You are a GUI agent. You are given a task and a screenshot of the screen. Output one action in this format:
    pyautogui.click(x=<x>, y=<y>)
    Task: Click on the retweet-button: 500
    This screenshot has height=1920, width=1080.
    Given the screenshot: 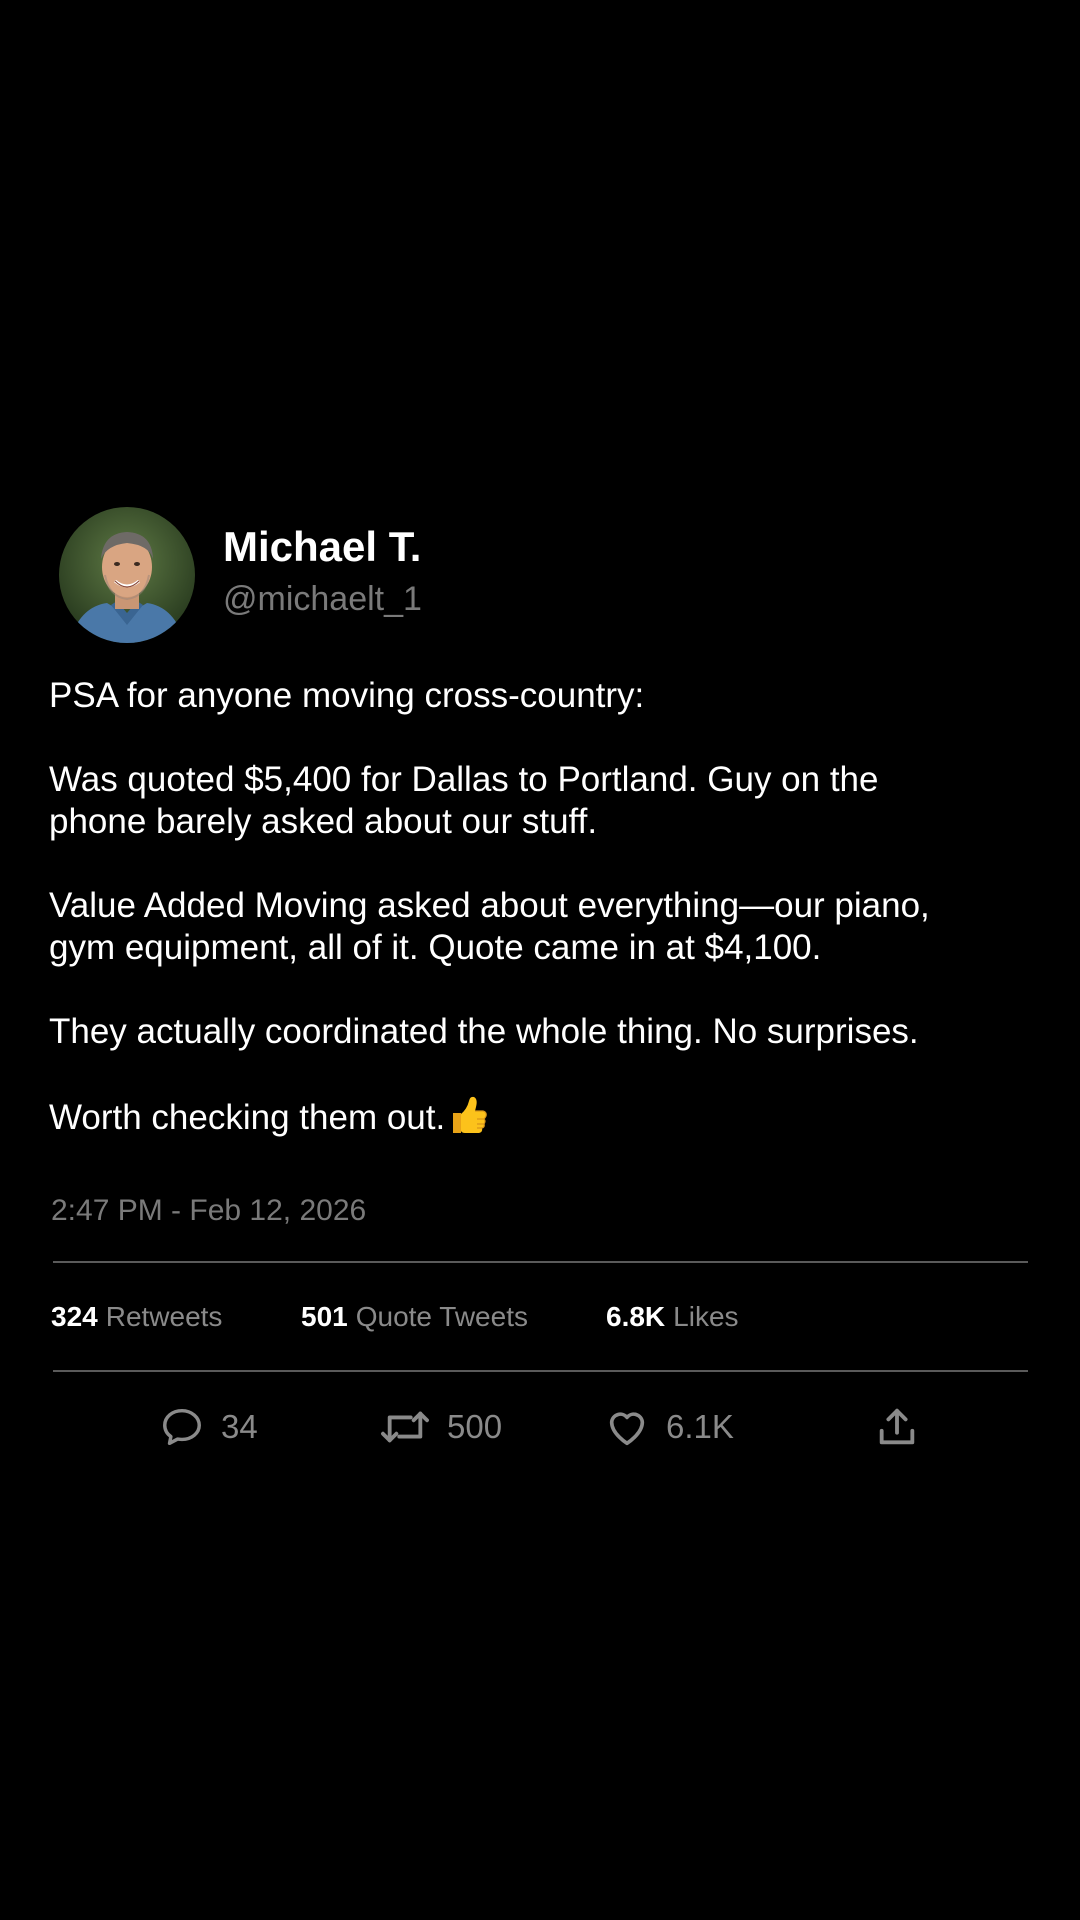 What is the action you would take?
    pyautogui.click(x=440, y=1427)
    